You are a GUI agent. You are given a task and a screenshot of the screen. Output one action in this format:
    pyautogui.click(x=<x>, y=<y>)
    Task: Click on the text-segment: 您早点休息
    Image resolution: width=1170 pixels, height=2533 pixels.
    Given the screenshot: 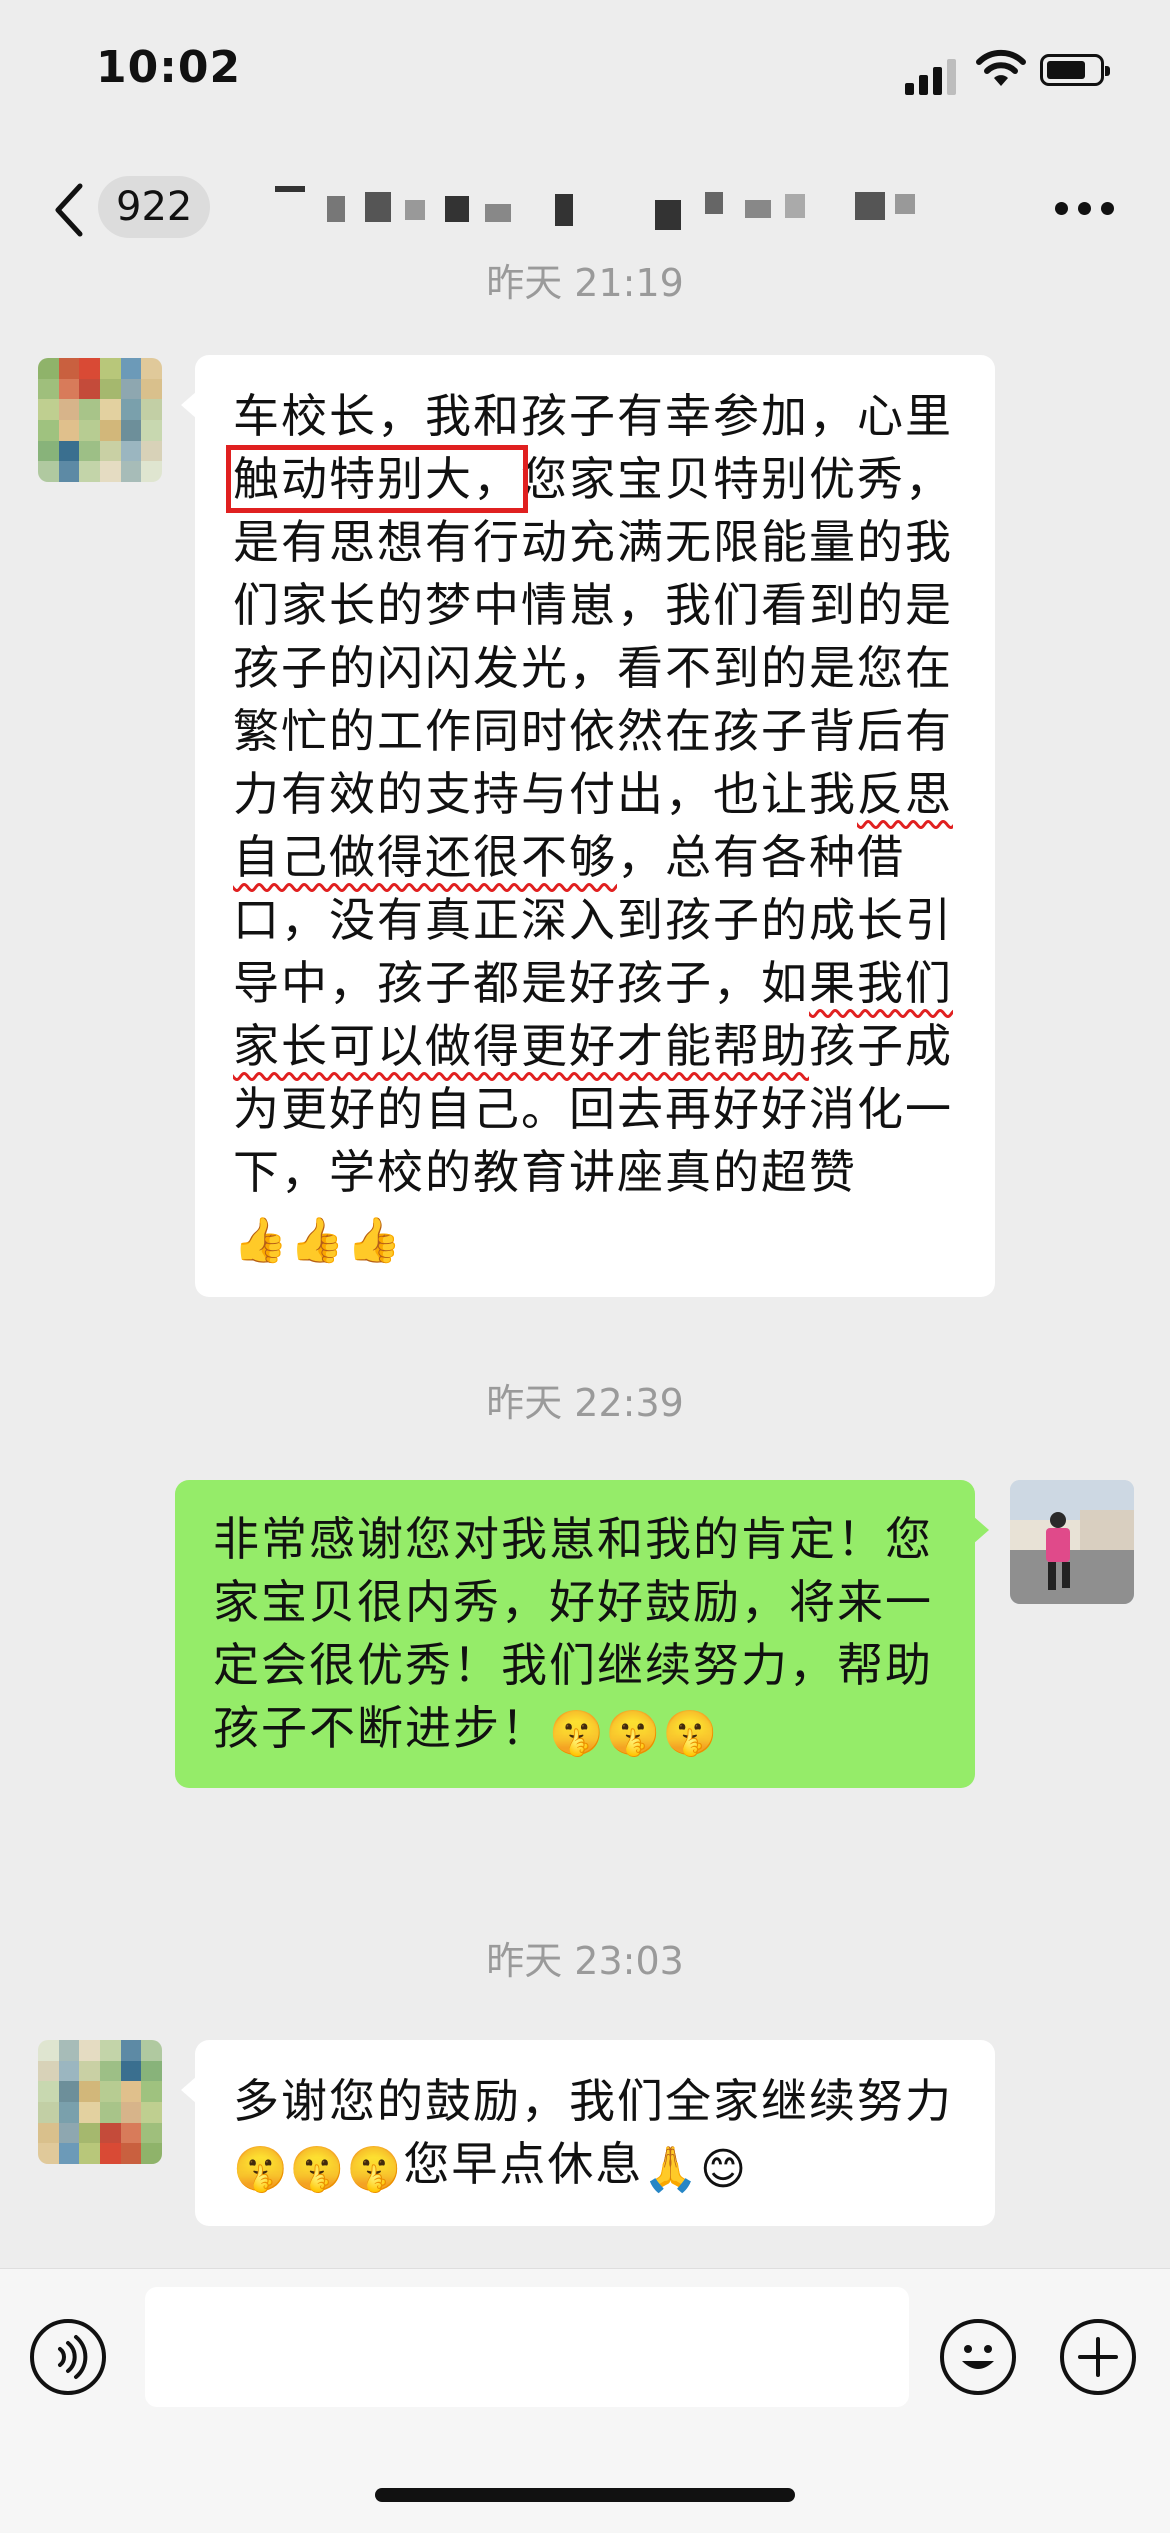 What is the action you would take?
    pyautogui.click(x=523, y=2164)
    